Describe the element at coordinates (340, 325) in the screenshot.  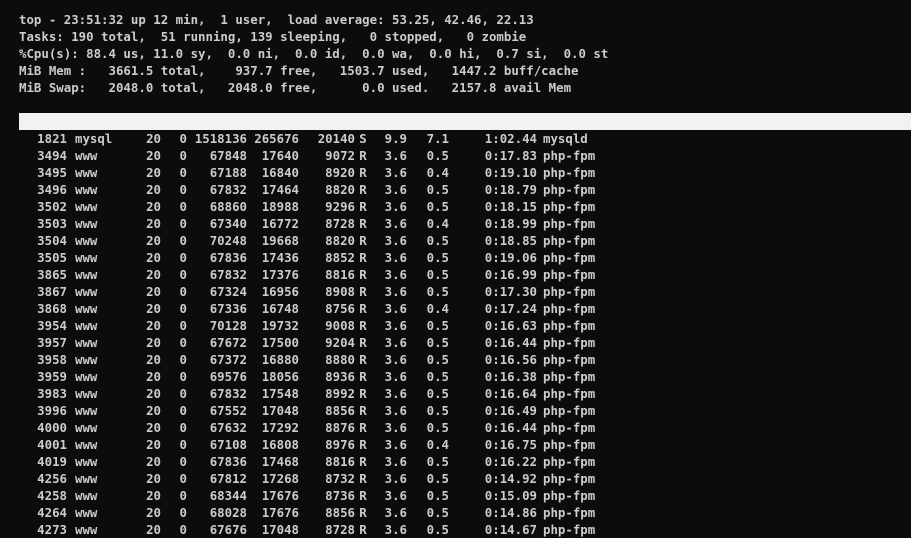
I see `process-shr: 9008` at that location.